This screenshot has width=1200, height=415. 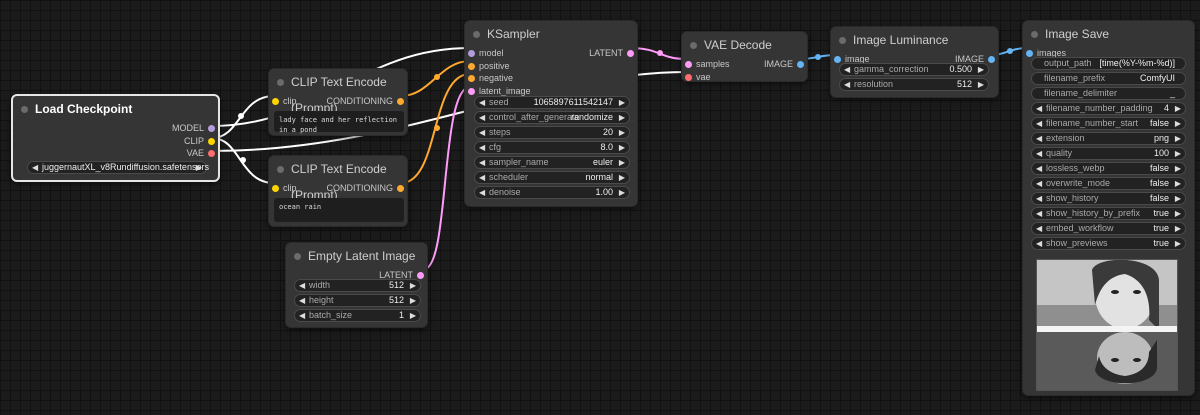 What do you see at coordinates (486, 53) in the screenshot?
I see `input-slot-model: model` at bounding box center [486, 53].